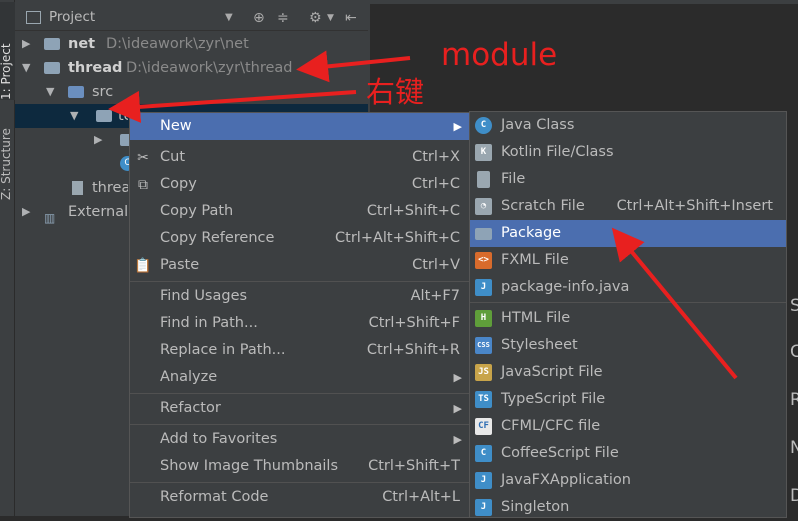  Describe the element at coordinates (353, 66) in the screenshot. I see `arrow-to-module` at that location.